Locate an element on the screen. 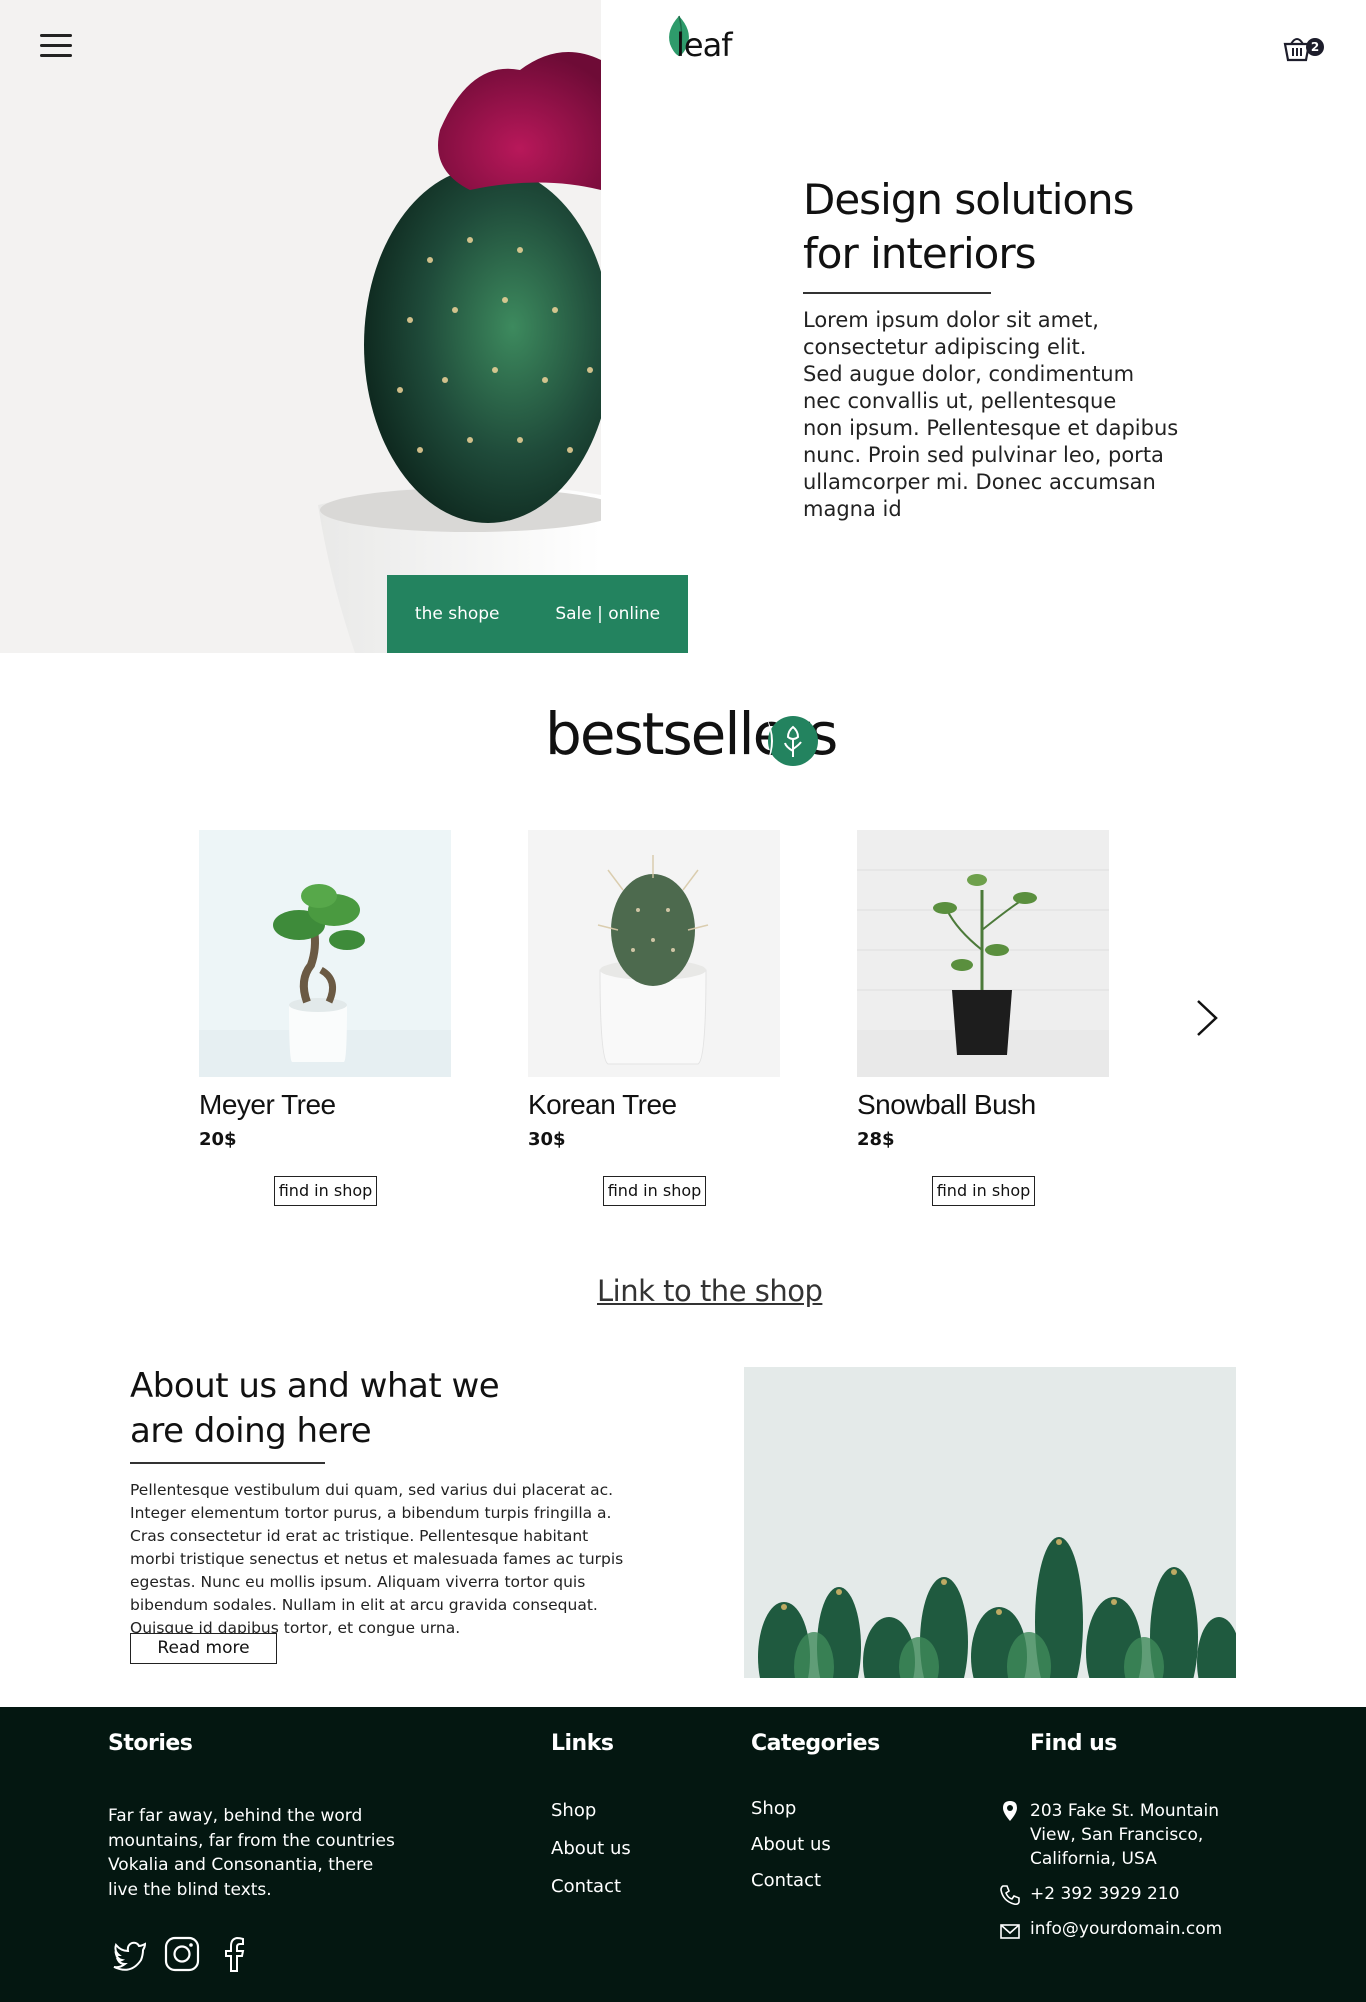  chevron-right-icon is located at coordinates (1207, 1018).